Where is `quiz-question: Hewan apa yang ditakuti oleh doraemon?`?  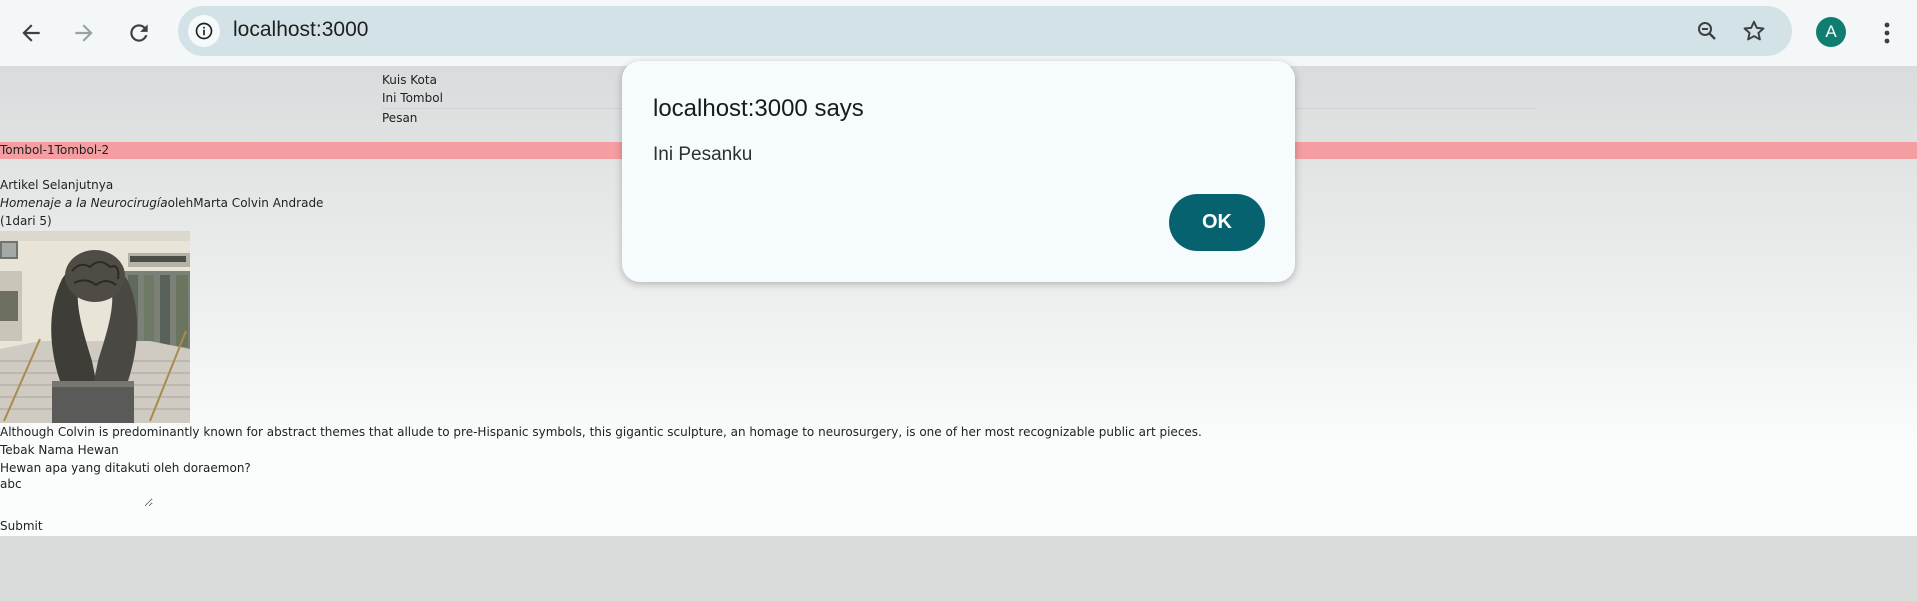 quiz-question: Hewan apa yang ditakuti oleh doraemon? is located at coordinates (125, 468).